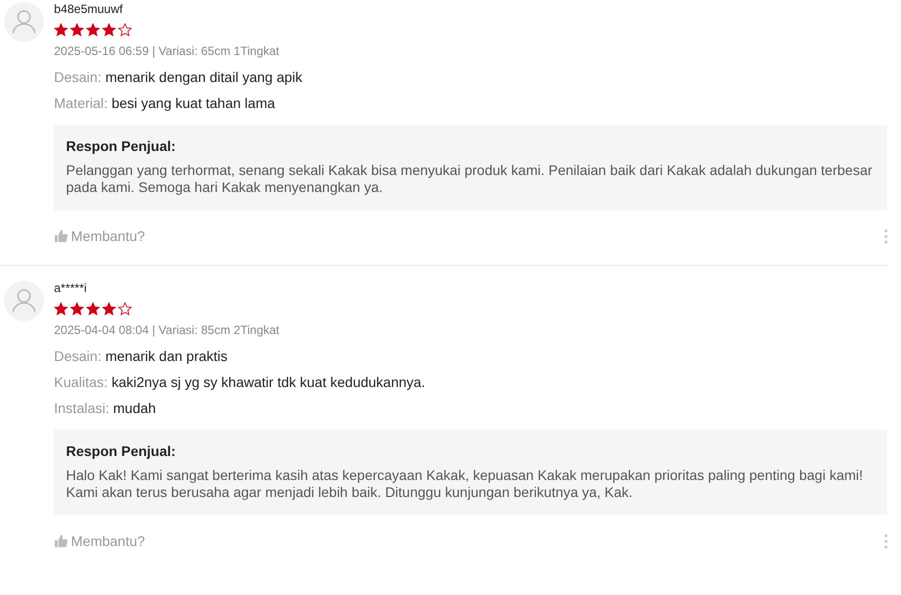 The width and height of the screenshot is (901, 595). What do you see at coordinates (240, 382) in the screenshot?
I see `review-attribute: Kualitas: kaki2nya sj yg sy khawatir tdk kuat kedudukannya.` at bounding box center [240, 382].